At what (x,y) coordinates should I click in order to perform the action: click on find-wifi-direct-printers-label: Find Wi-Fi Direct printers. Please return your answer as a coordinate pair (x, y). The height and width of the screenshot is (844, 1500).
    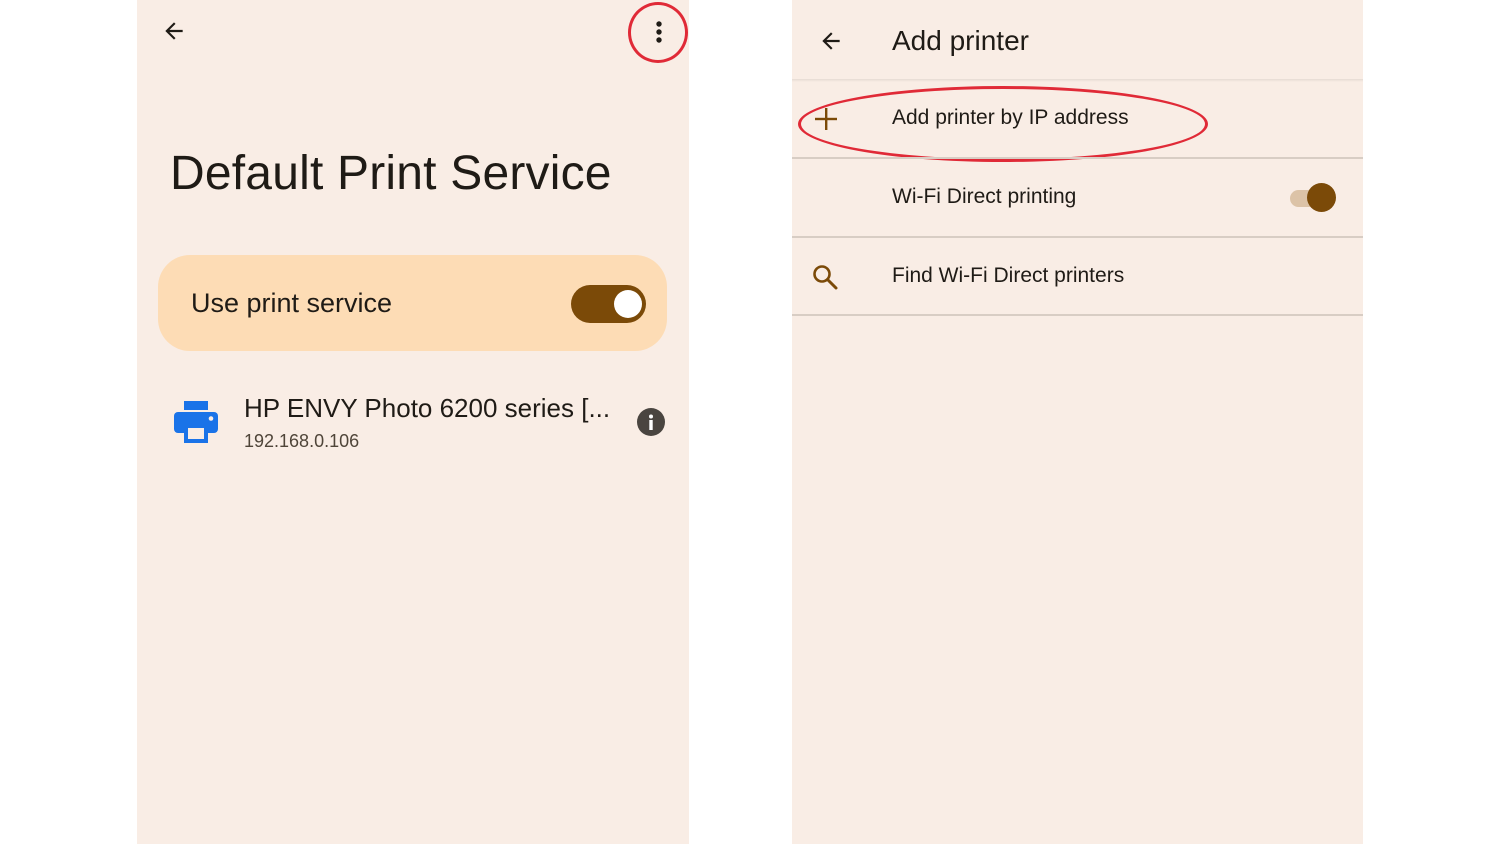
    Looking at the image, I should click on (1008, 275).